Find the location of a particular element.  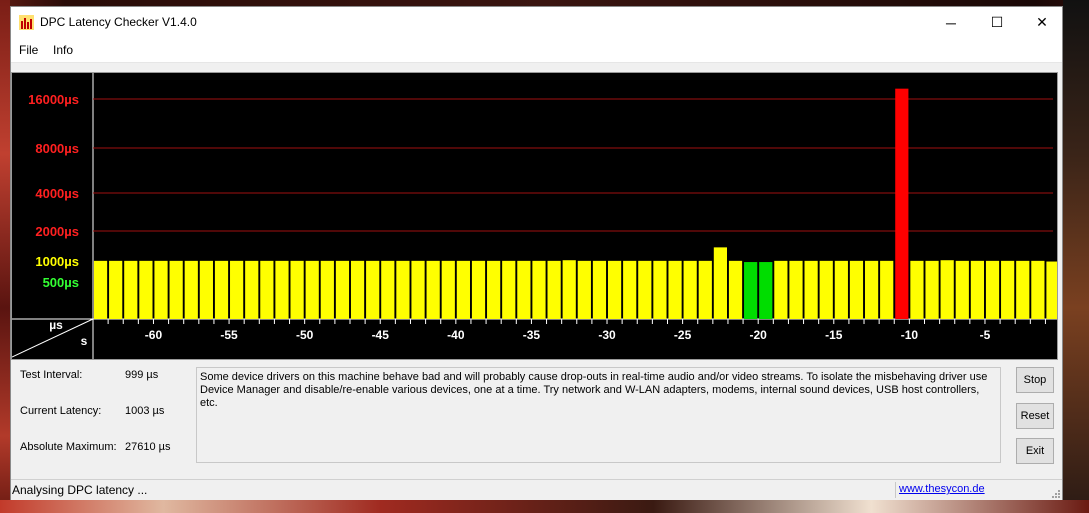

window-title: DPC Latency Checker V1.4.0 is located at coordinates (118, 22).